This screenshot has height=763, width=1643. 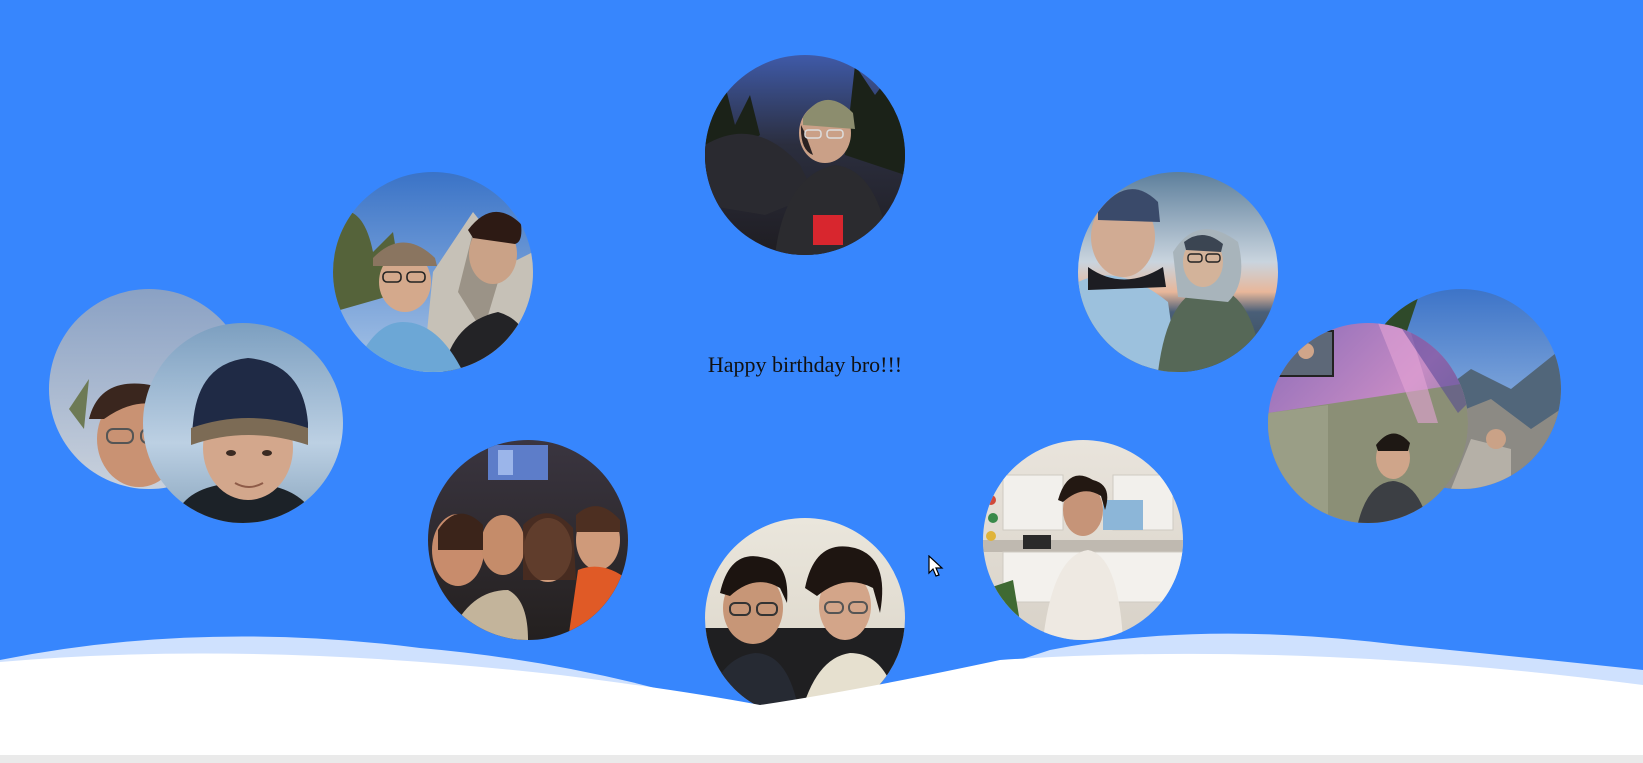 I want to click on photo-bottom-center, so click(x=805, y=618).